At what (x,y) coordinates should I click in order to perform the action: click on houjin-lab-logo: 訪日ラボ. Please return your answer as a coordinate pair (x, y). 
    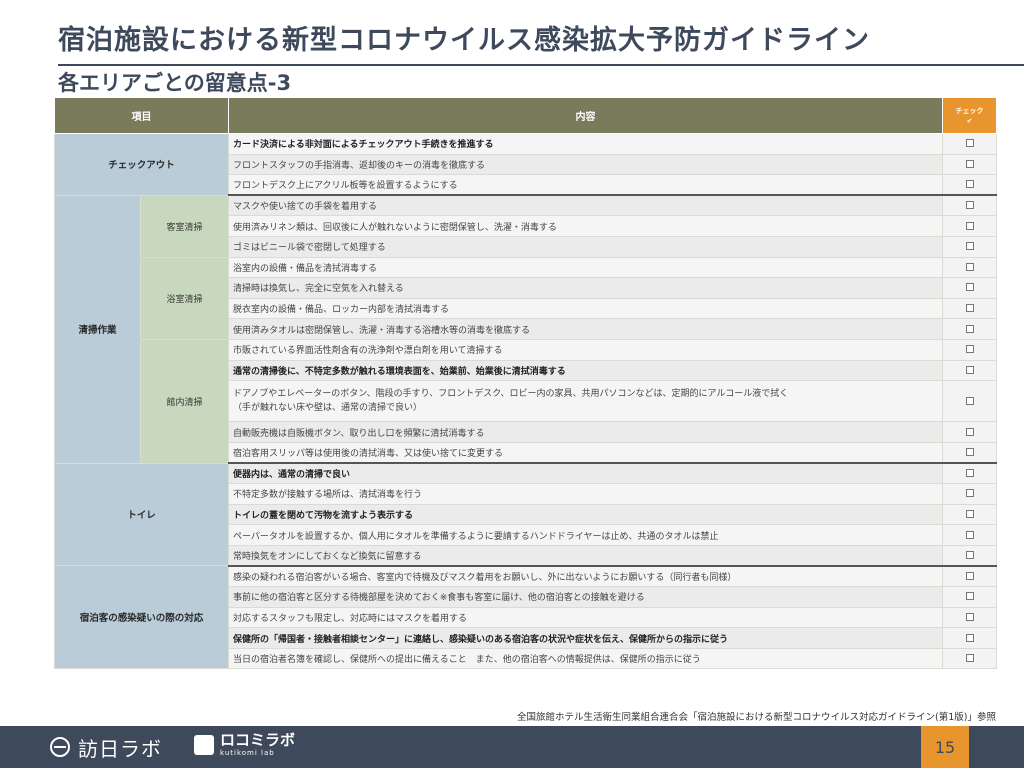
    Looking at the image, I should click on (106, 747).